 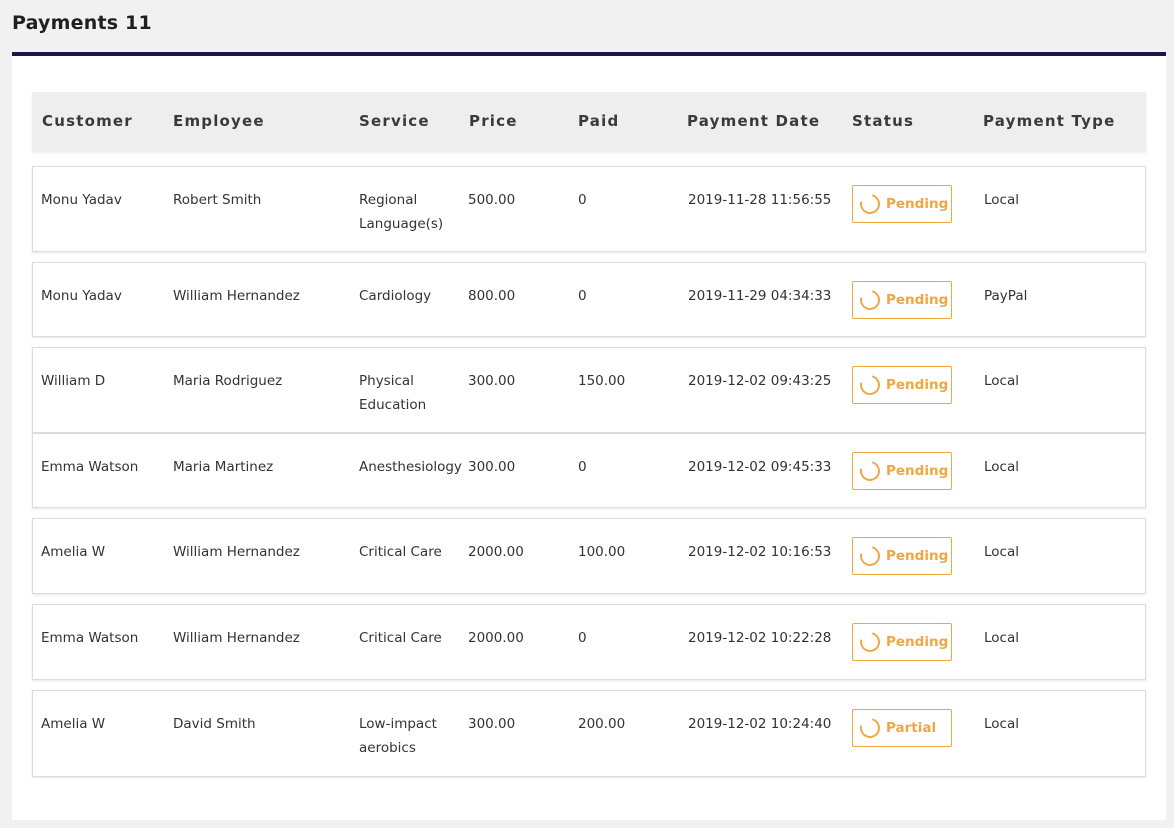 What do you see at coordinates (760, 638) in the screenshot?
I see `cell-payment-date: 2019-12-02 10:22:28` at bounding box center [760, 638].